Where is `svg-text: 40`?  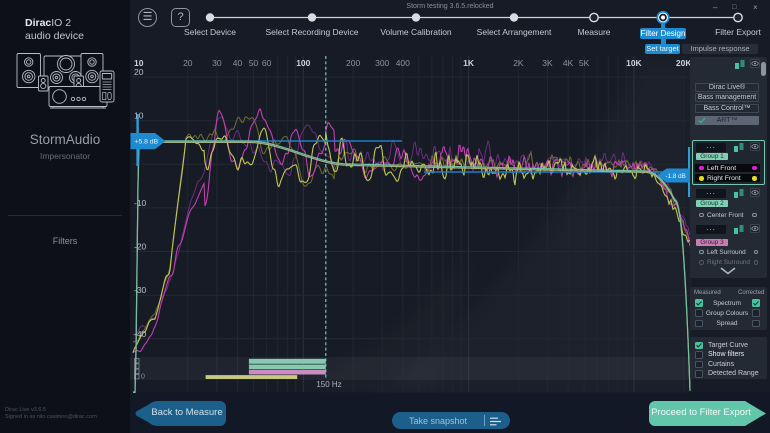
svg-text: 40 is located at coordinates (238, 63).